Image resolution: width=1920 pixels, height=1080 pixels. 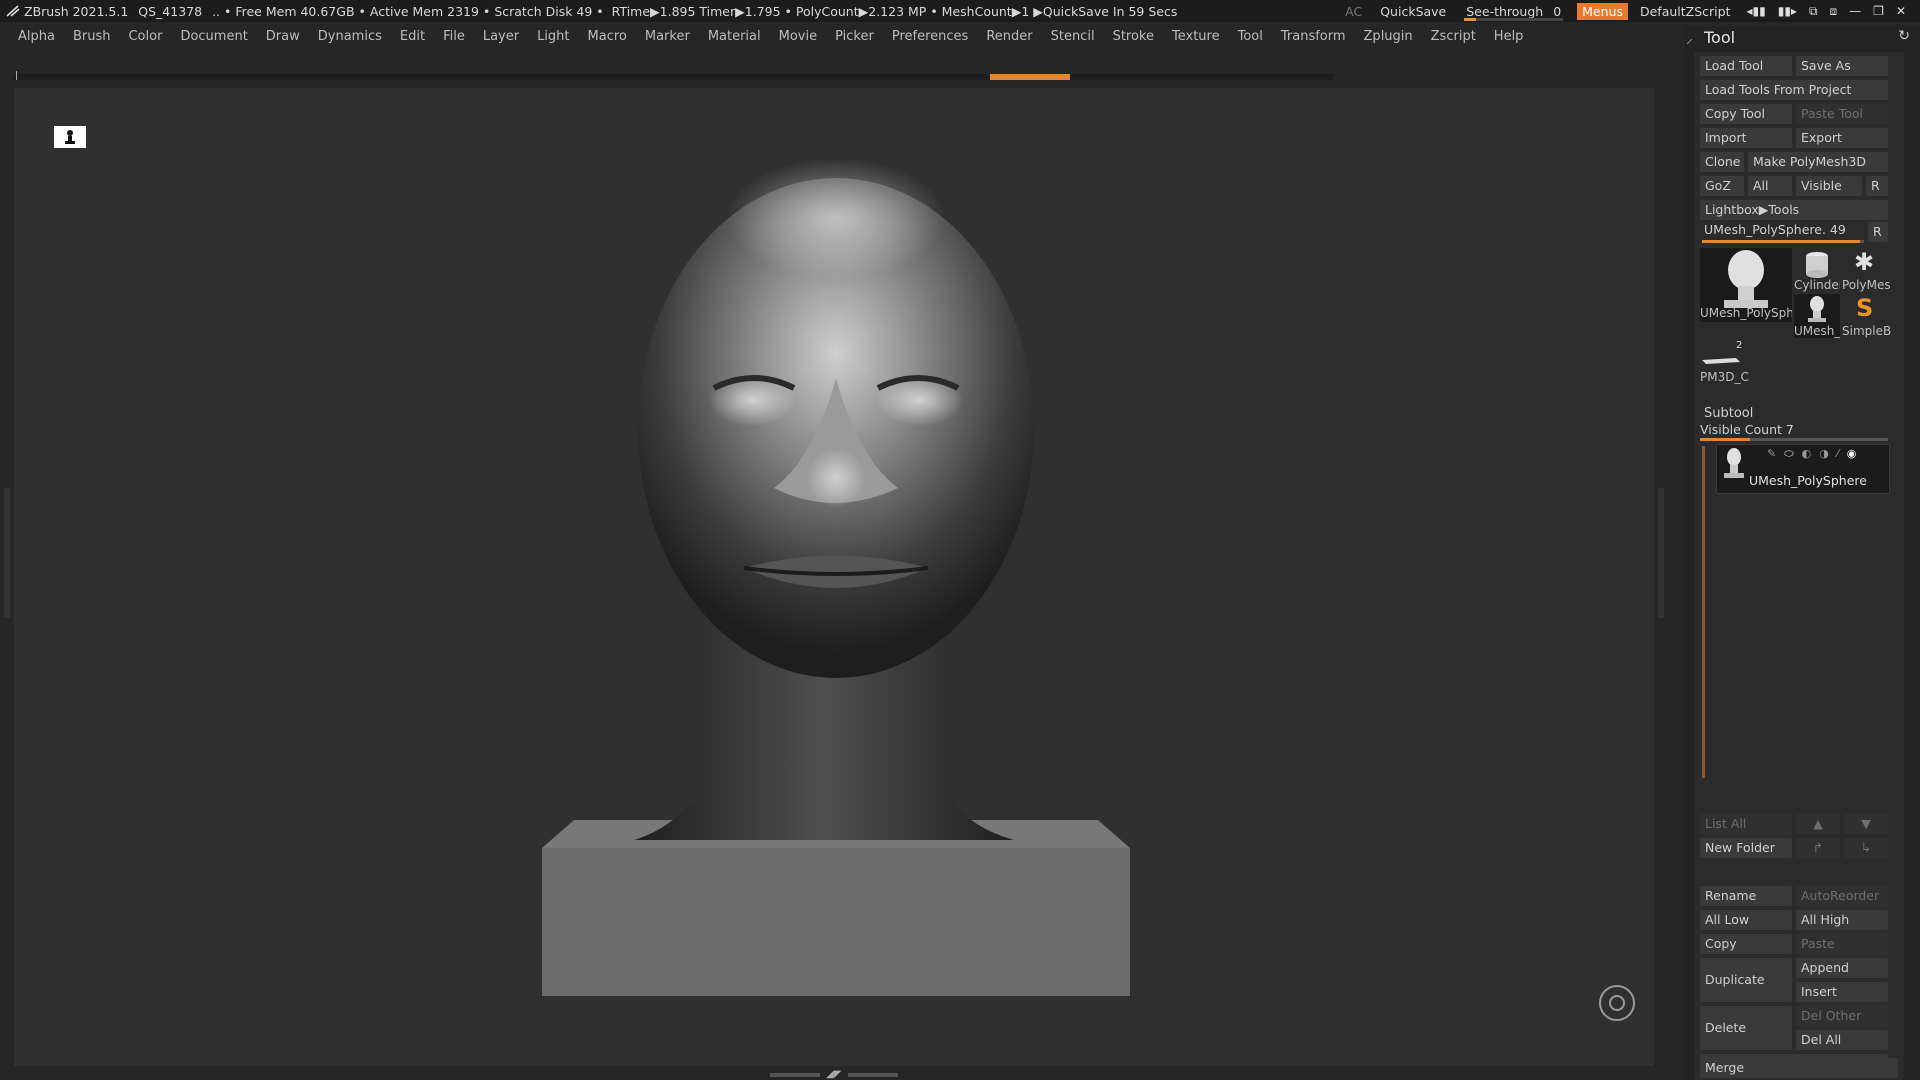 What do you see at coordinates (7, 553) in the screenshot?
I see `left-tray-grip` at bounding box center [7, 553].